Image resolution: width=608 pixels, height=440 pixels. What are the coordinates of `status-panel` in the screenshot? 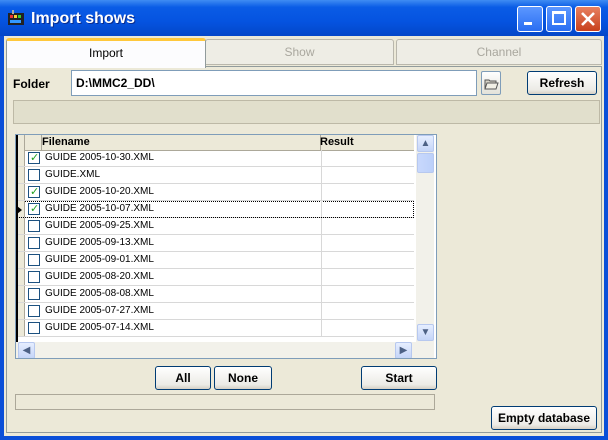 It's located at (306, 112).